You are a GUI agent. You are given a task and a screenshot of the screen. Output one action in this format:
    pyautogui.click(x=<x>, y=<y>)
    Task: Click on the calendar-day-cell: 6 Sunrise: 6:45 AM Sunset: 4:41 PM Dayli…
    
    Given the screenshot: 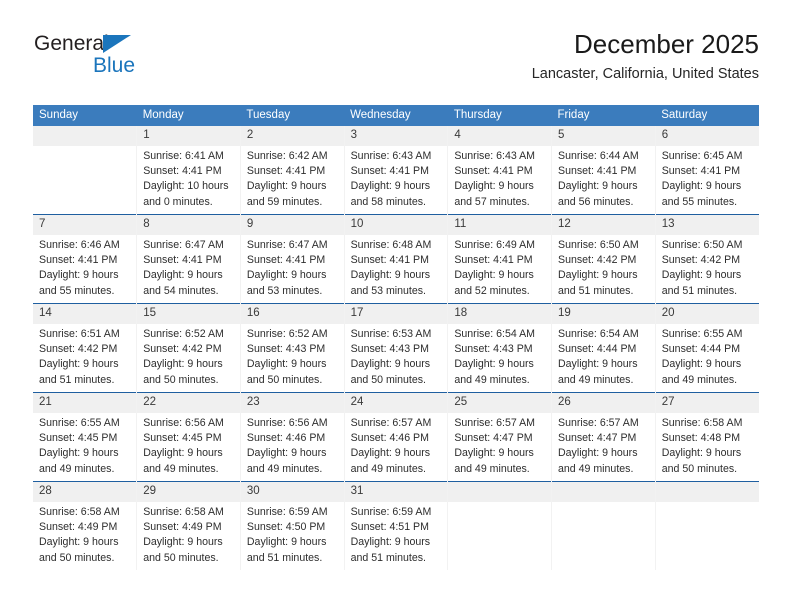 What is the action you would take?
    pyautogui.click(x=706, y=170)
    